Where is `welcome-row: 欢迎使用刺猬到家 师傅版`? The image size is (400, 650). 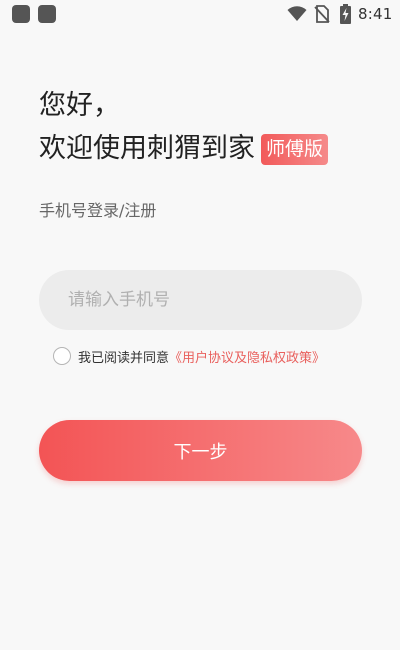
welcome-row: 欢迎使用刺猬到家 师傅版 is located at coordinates (184, 149).